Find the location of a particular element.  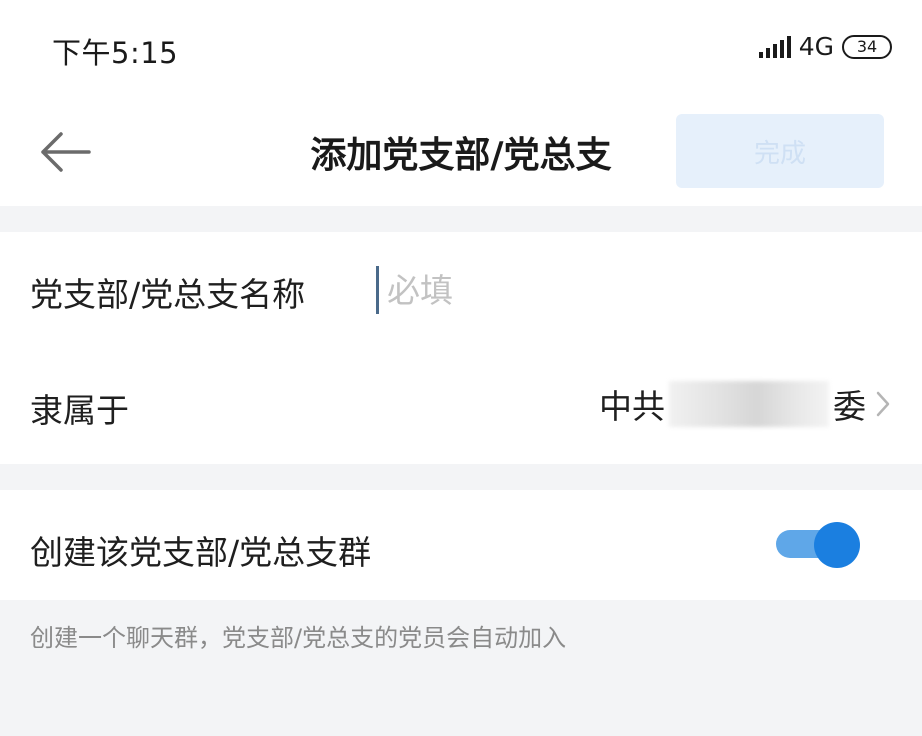

status-indicators: 4G 34 is located at coordinates (825, 46).